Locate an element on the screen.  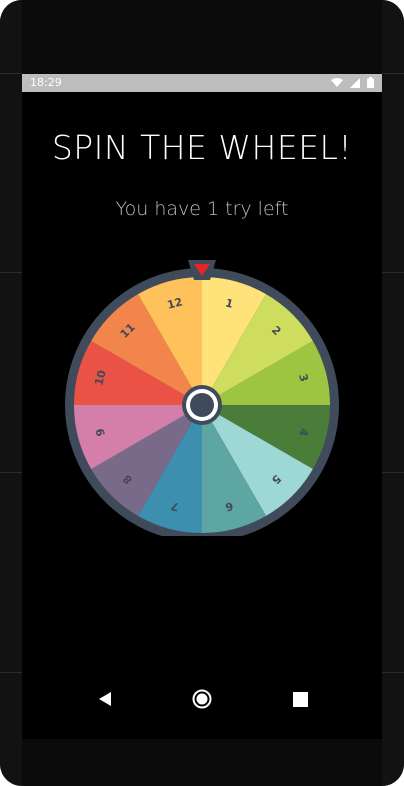
status-icons is located at coordinates (352, 82).